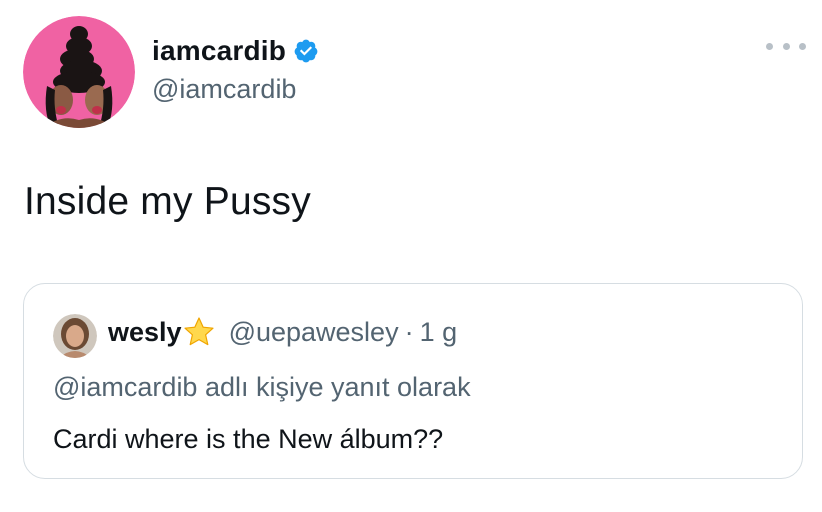 This screenshot has width=822, height=512. What do you see at coordinates (314, 332) in the screenshot?
I see `quoted-handle: @uepawesley` at bounding box center [314, 332].